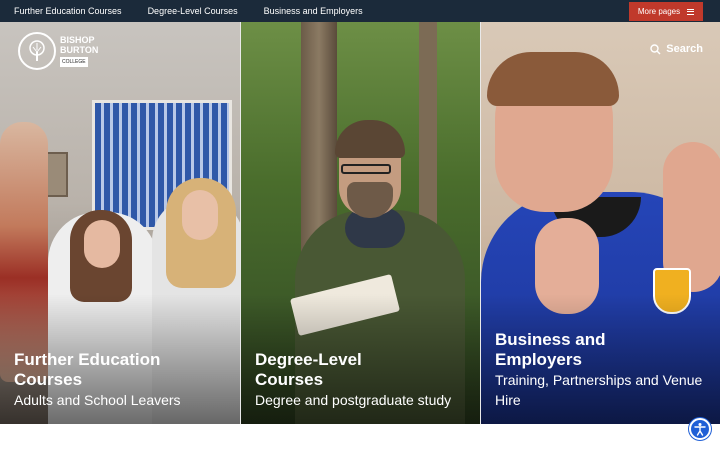 This screenshot has height=450, width=720. Describe the element at coordinates (553, 79) in the screenshot. I see `speaker-hair` at that location.